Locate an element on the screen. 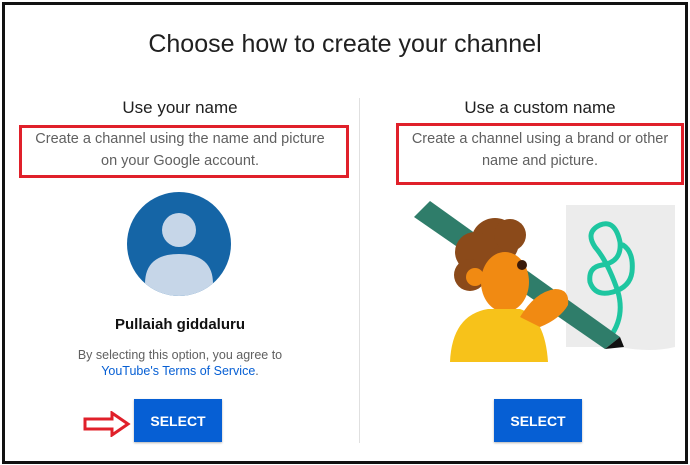  avatar is located at coordinates (179, 244).